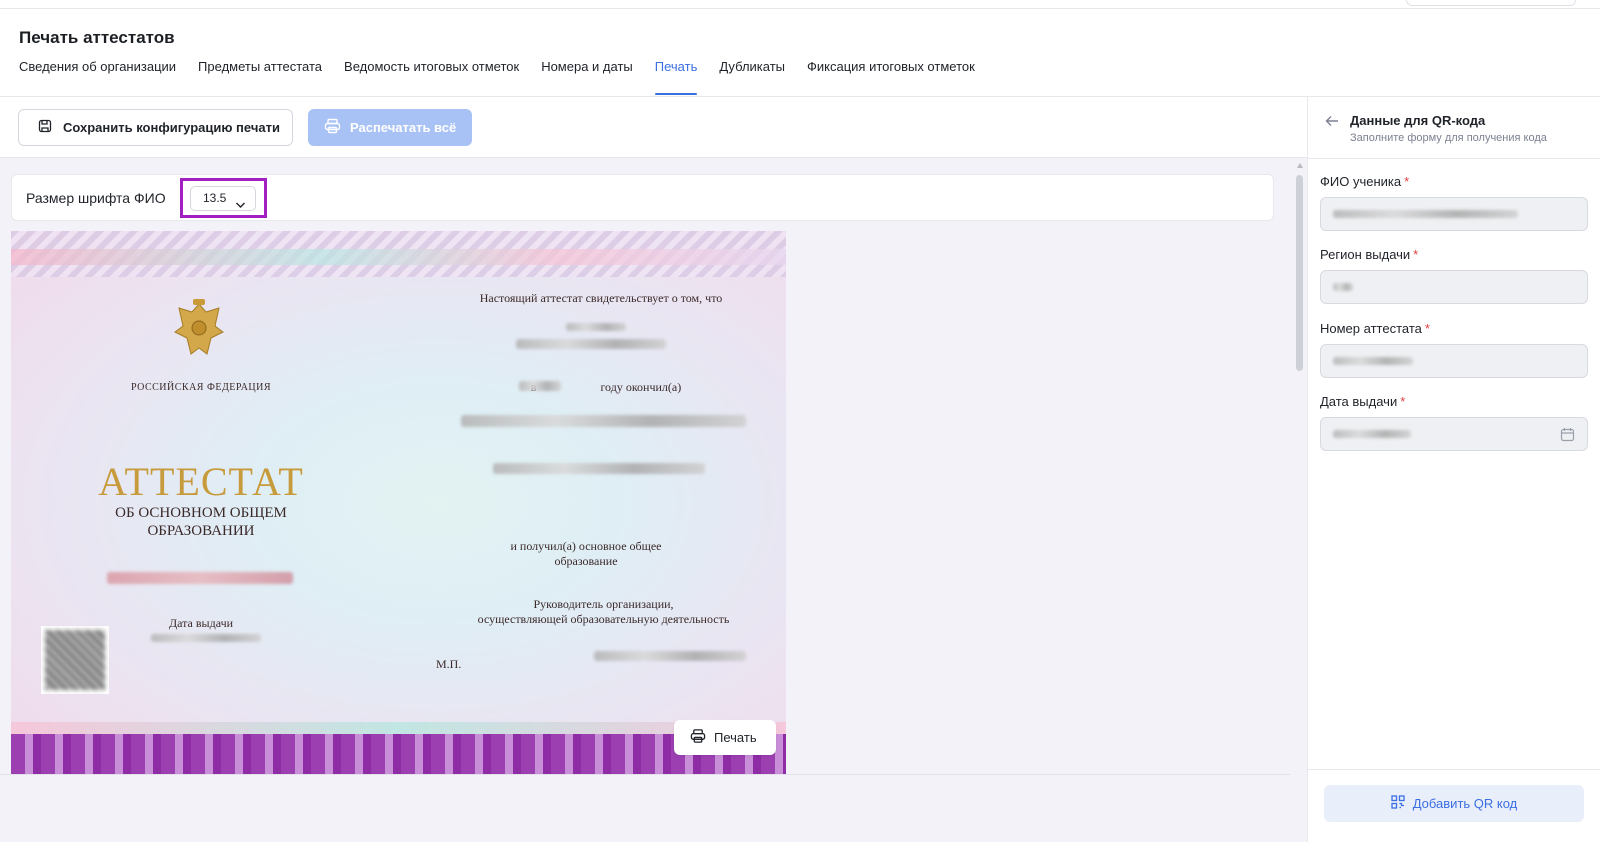 This screenshot has height=842, width=1600. What do you see at coordinates (603, 604) in the screenshot?
I see `certificate-head-line1: Руководитель организации,` at bounding box center [603, 604].